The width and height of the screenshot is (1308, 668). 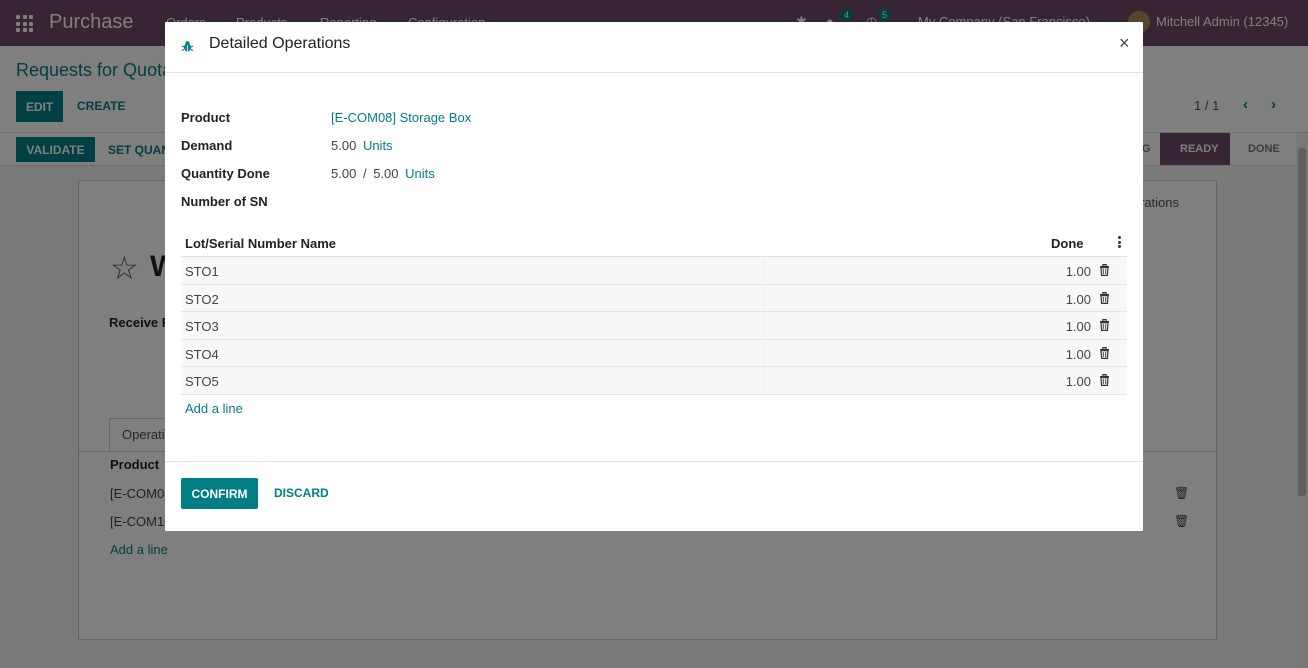 I want to click on number-of-sn-label: Number of SN, so click(x=224, y=201).